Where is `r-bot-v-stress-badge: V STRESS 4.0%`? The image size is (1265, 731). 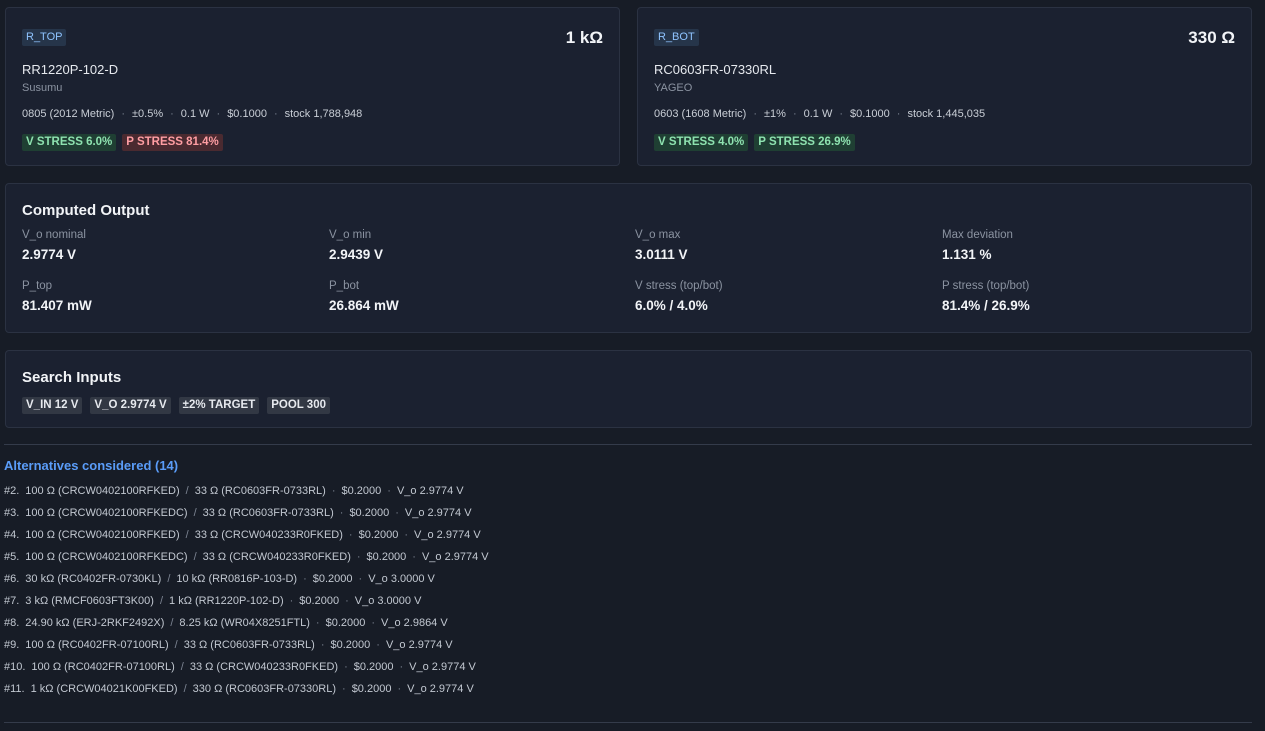 r-bot-v-stress-badge: V STRESS 4.0% is located at coordinates (701, 142).